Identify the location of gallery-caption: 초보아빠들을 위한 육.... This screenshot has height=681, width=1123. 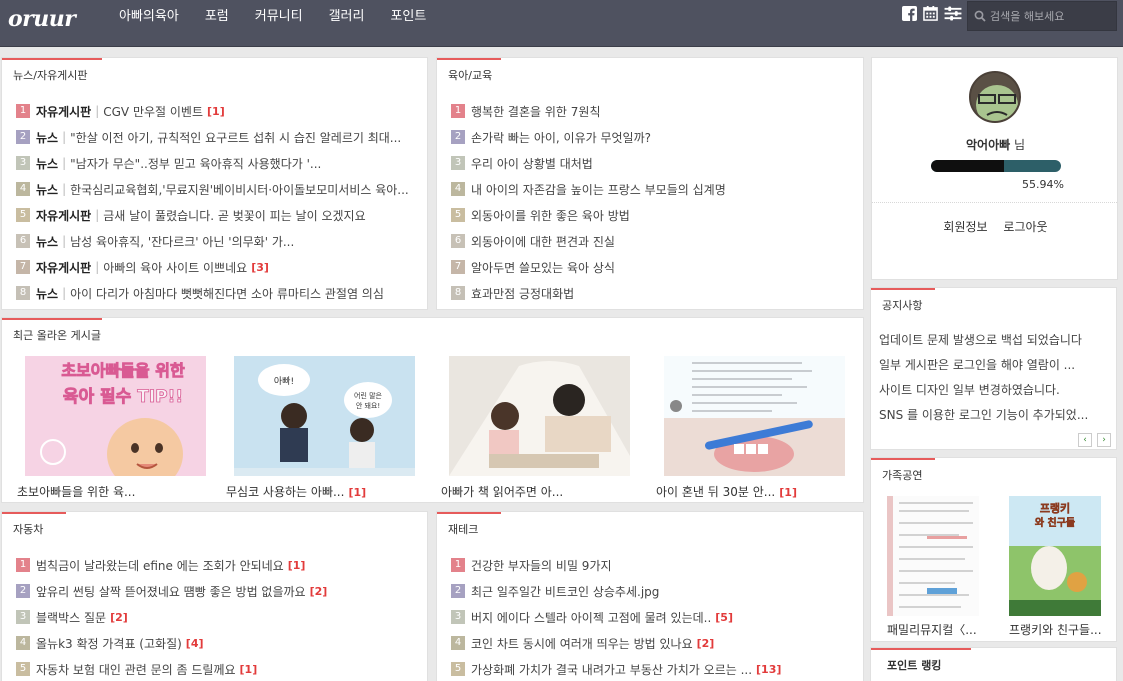
(115, 491).